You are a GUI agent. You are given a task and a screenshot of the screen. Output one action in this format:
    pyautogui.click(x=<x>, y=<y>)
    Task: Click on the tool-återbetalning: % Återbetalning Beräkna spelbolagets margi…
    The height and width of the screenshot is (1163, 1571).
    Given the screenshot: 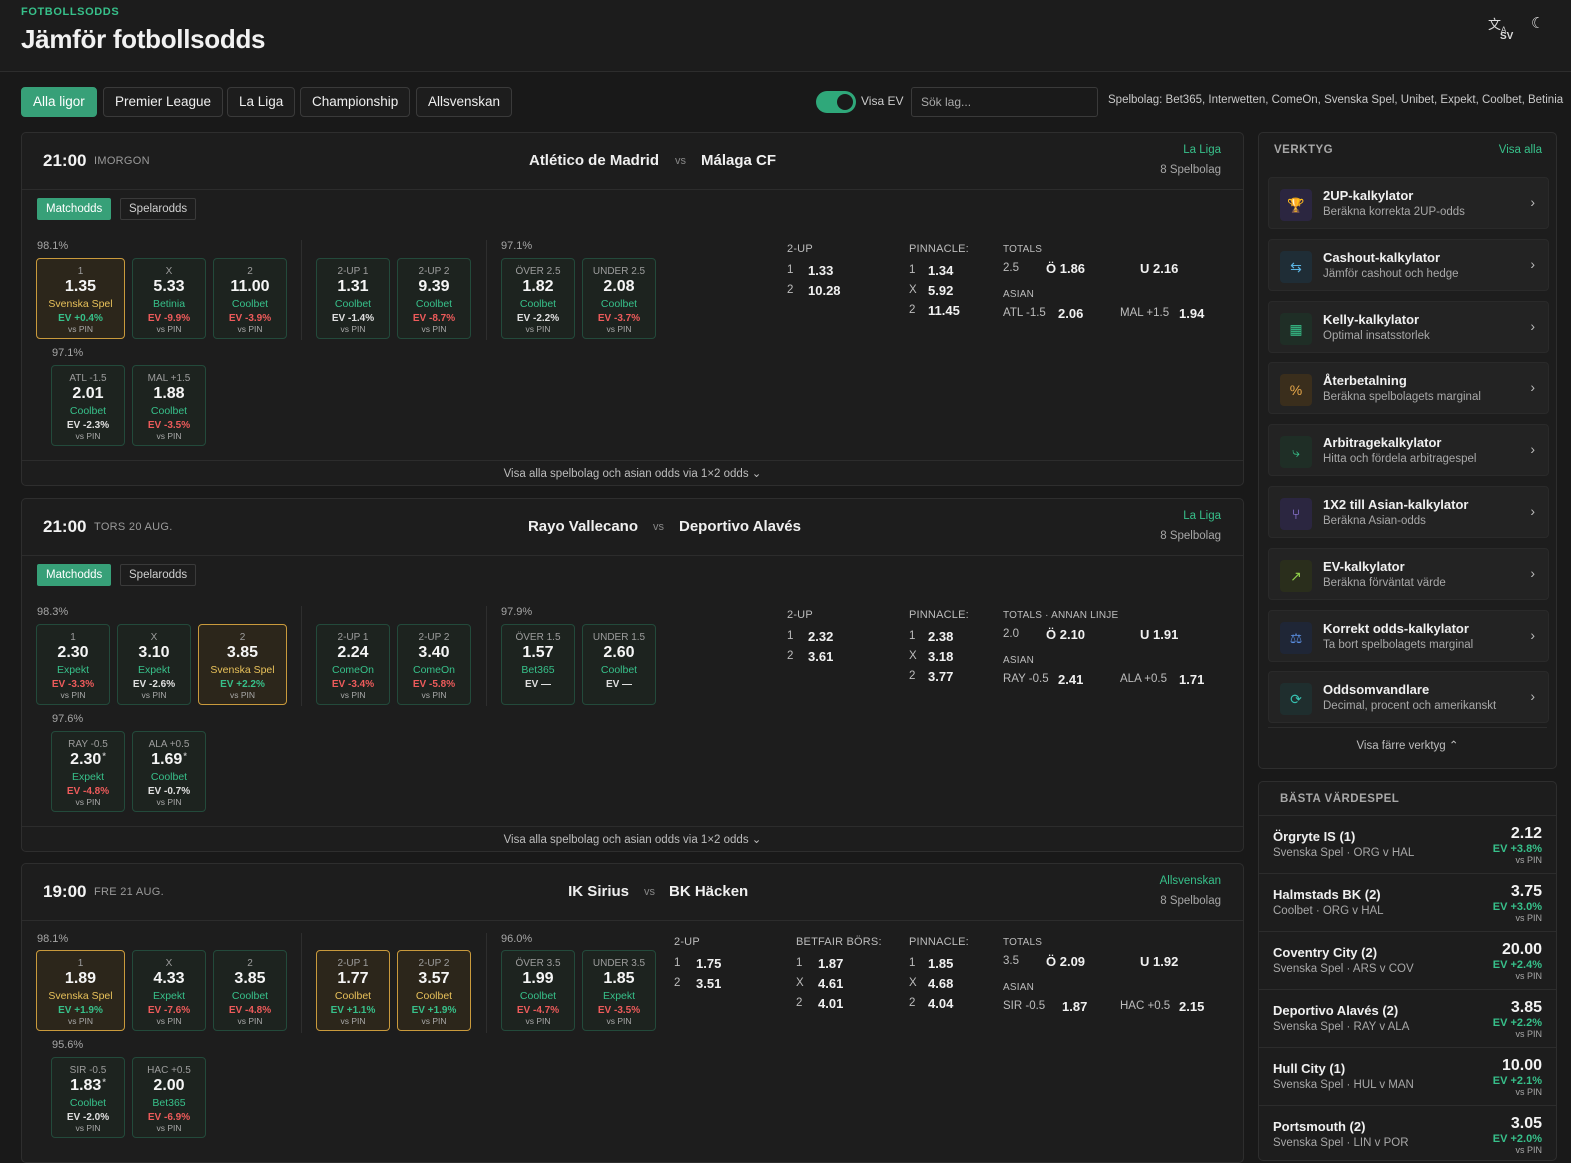 What is the action you would take?
    pyautogui.click(x=1408, y=388)
    